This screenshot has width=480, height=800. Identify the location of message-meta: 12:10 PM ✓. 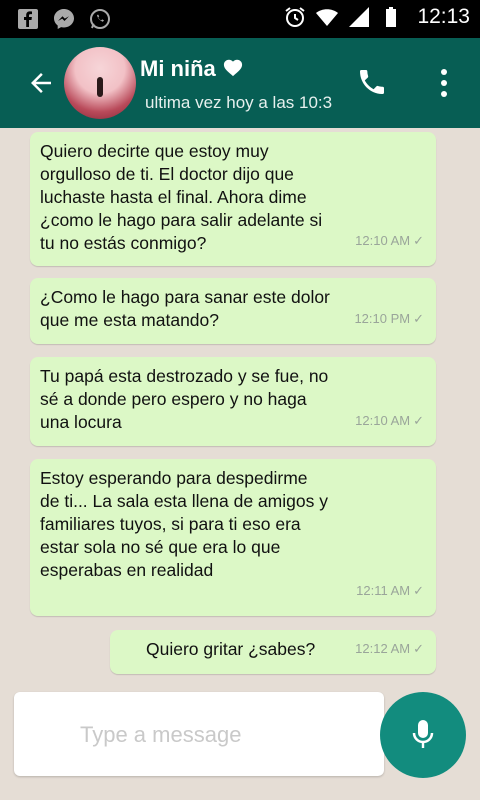
(389, 318).